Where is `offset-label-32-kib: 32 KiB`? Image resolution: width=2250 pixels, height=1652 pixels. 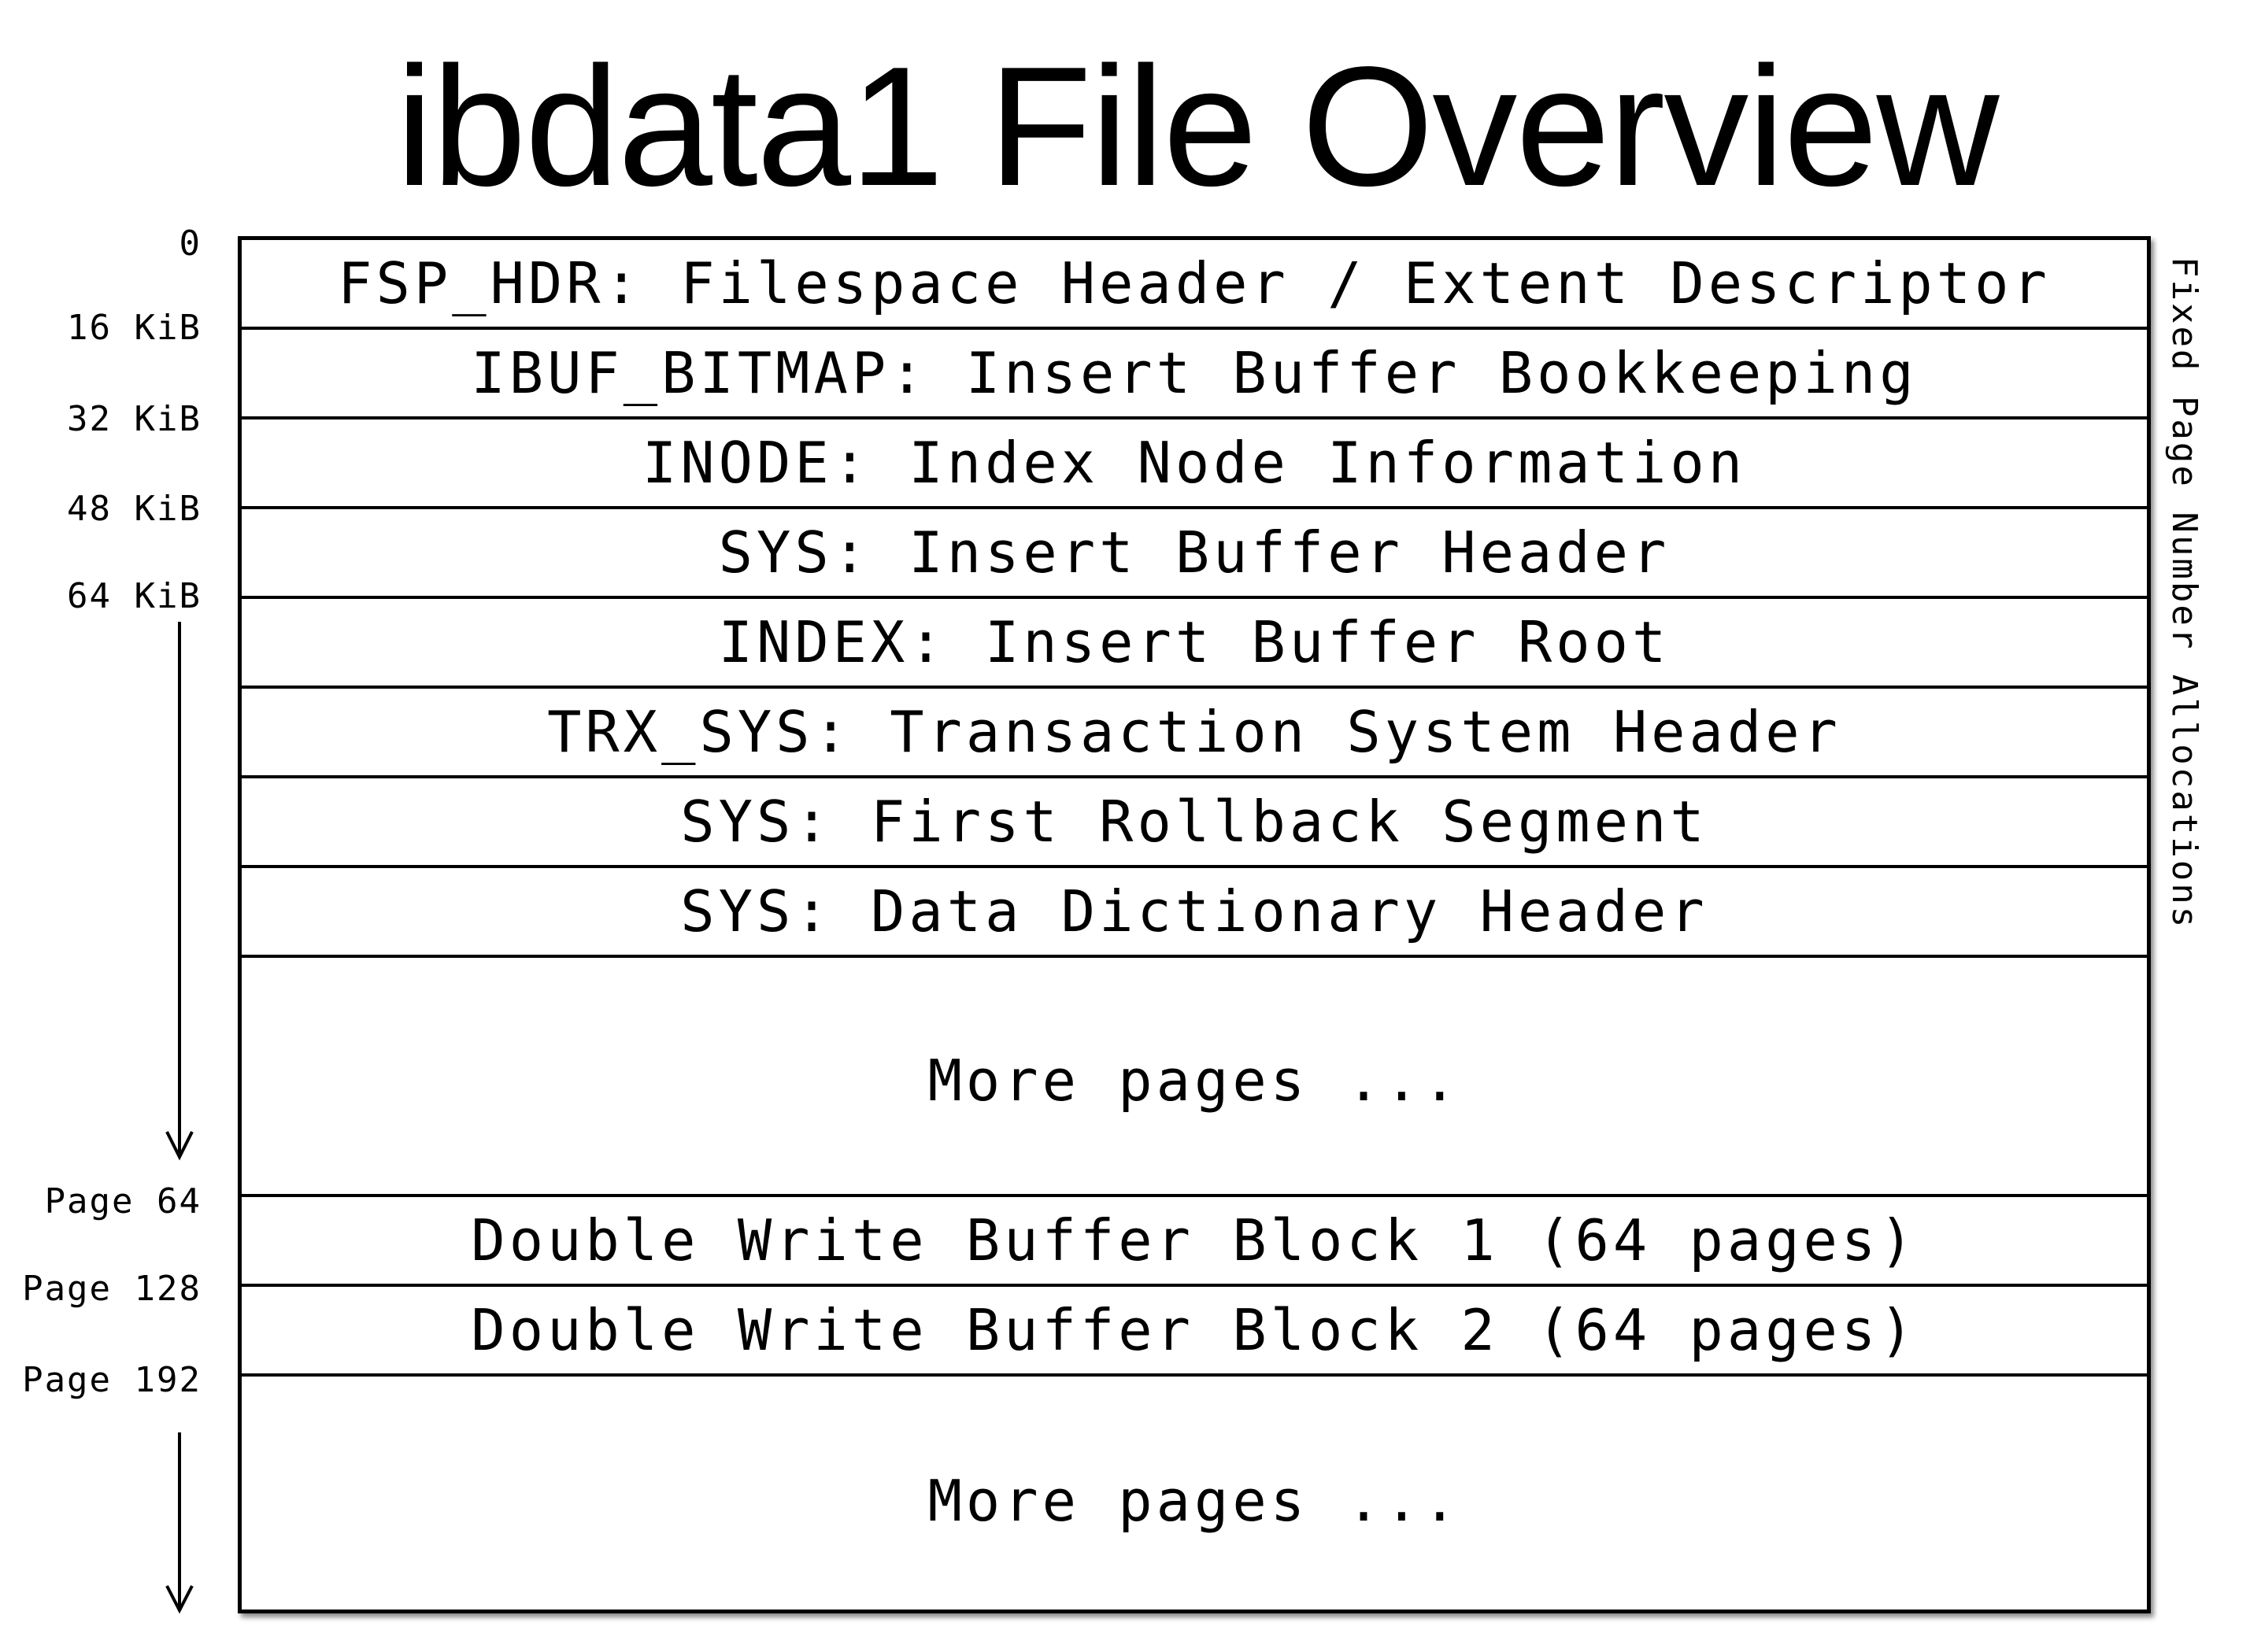
offset-label-32-kib: 32 KiB is located at coordinates (134, 419).